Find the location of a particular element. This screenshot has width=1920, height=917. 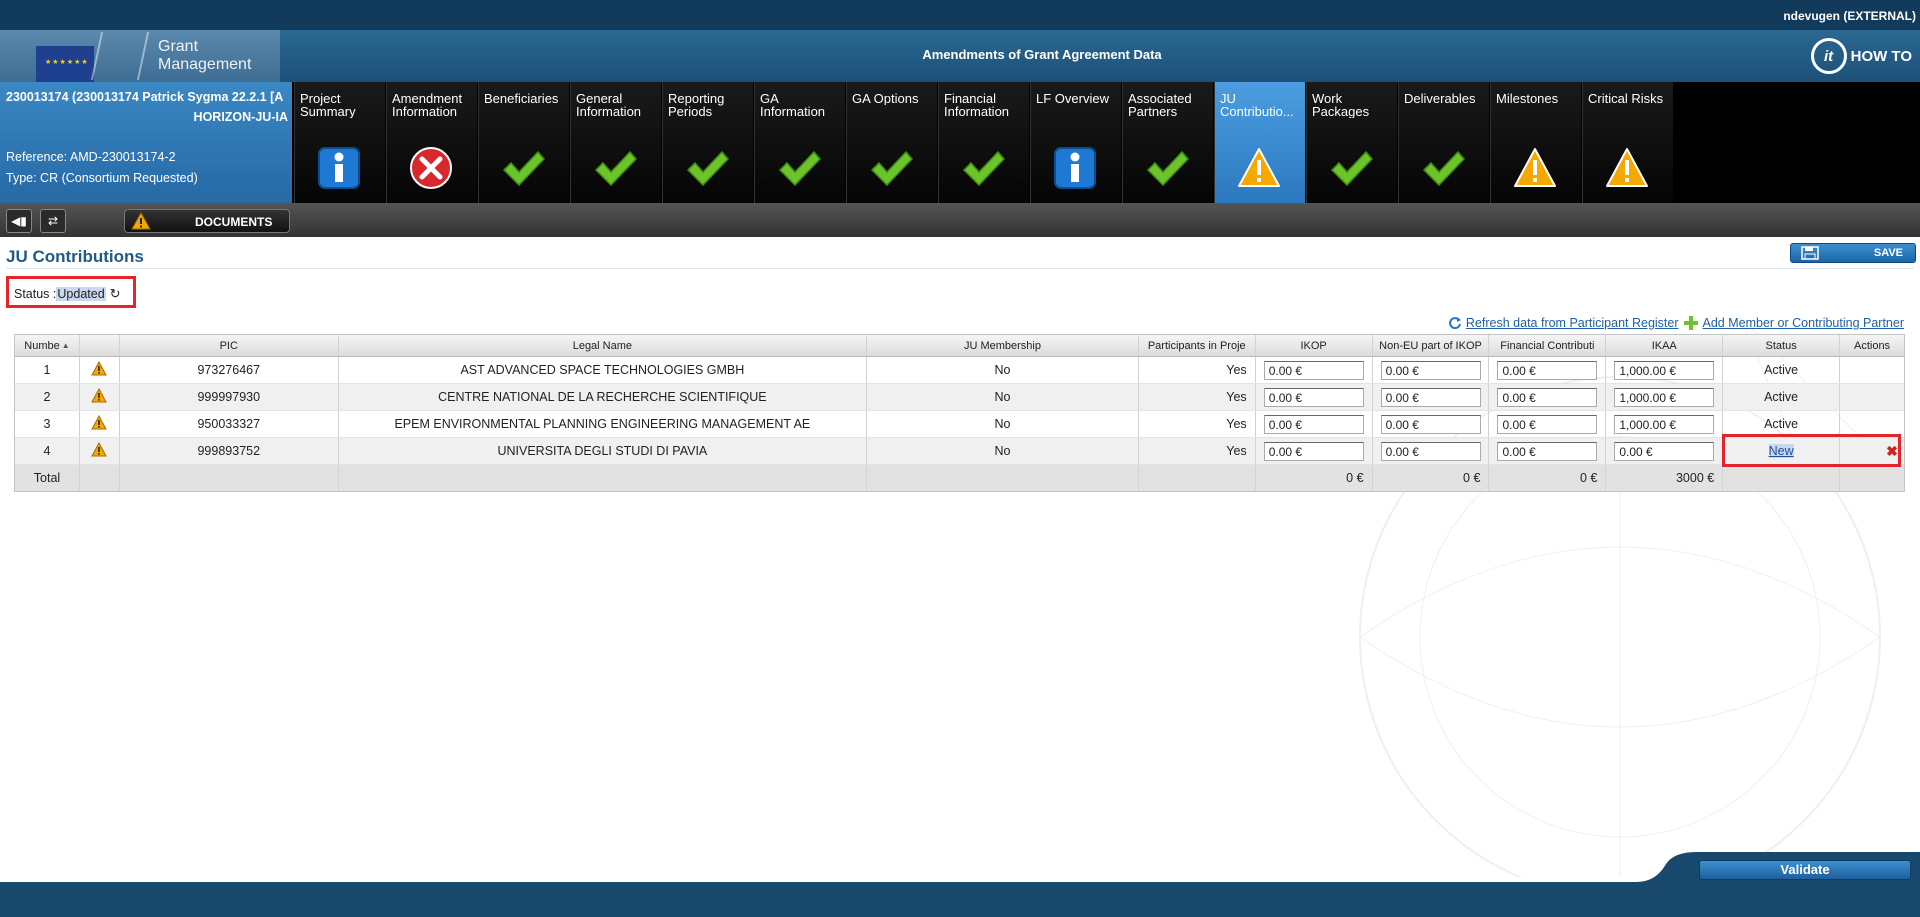

collapse-icon: ◀▮ is located at coordinates (19, 221).